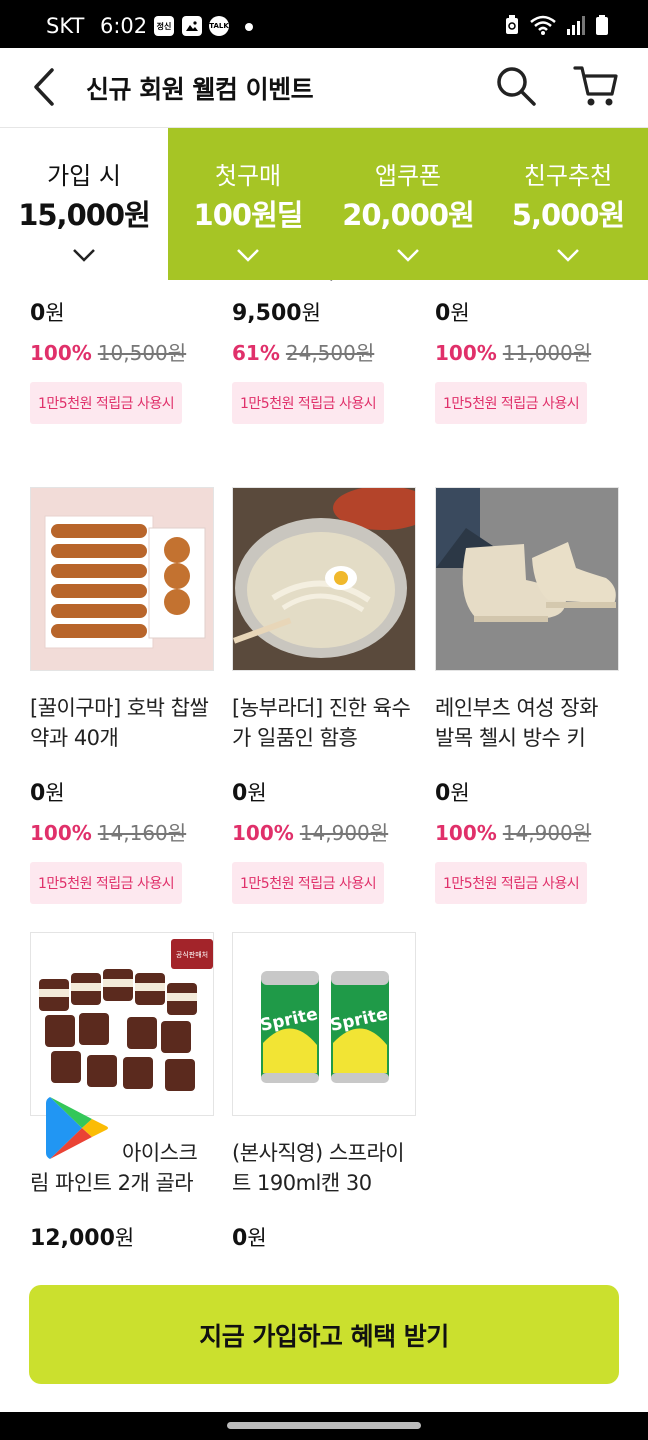  I want to click on tab-value: 15,000원, so click(84, 215).